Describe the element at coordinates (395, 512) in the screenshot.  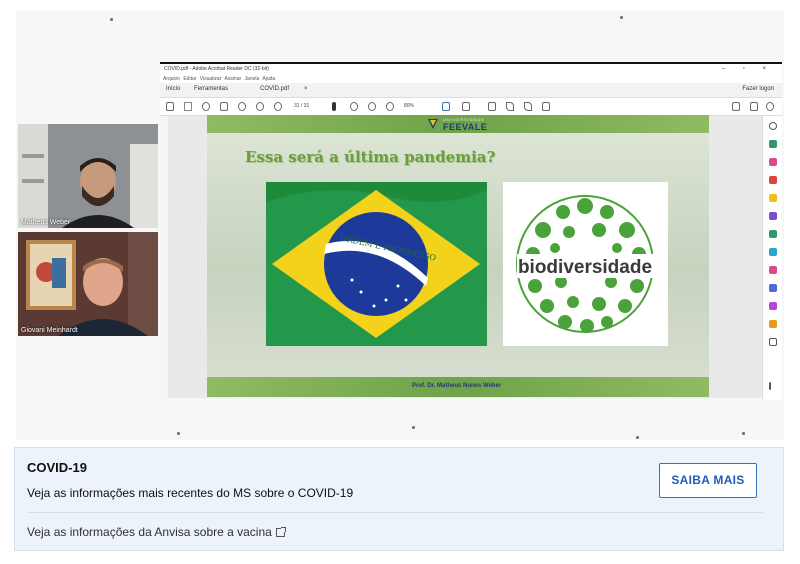
I see `divider` at that location.